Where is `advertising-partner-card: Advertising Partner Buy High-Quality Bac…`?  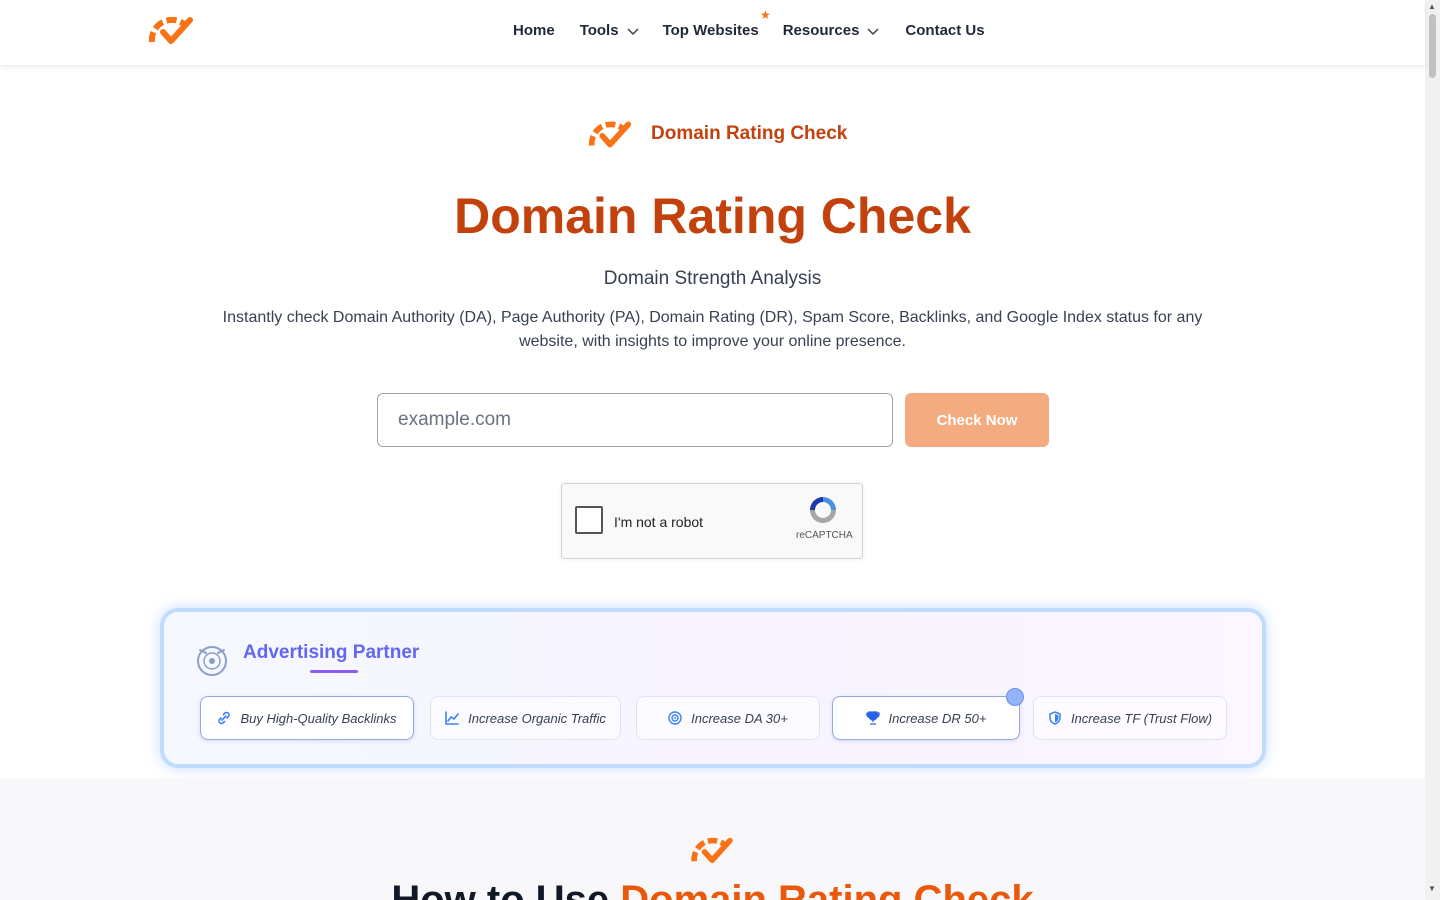
advertising-partner-card: Advertising Partner Buy High-Quality Bac… is located at coordinates (713, 688).